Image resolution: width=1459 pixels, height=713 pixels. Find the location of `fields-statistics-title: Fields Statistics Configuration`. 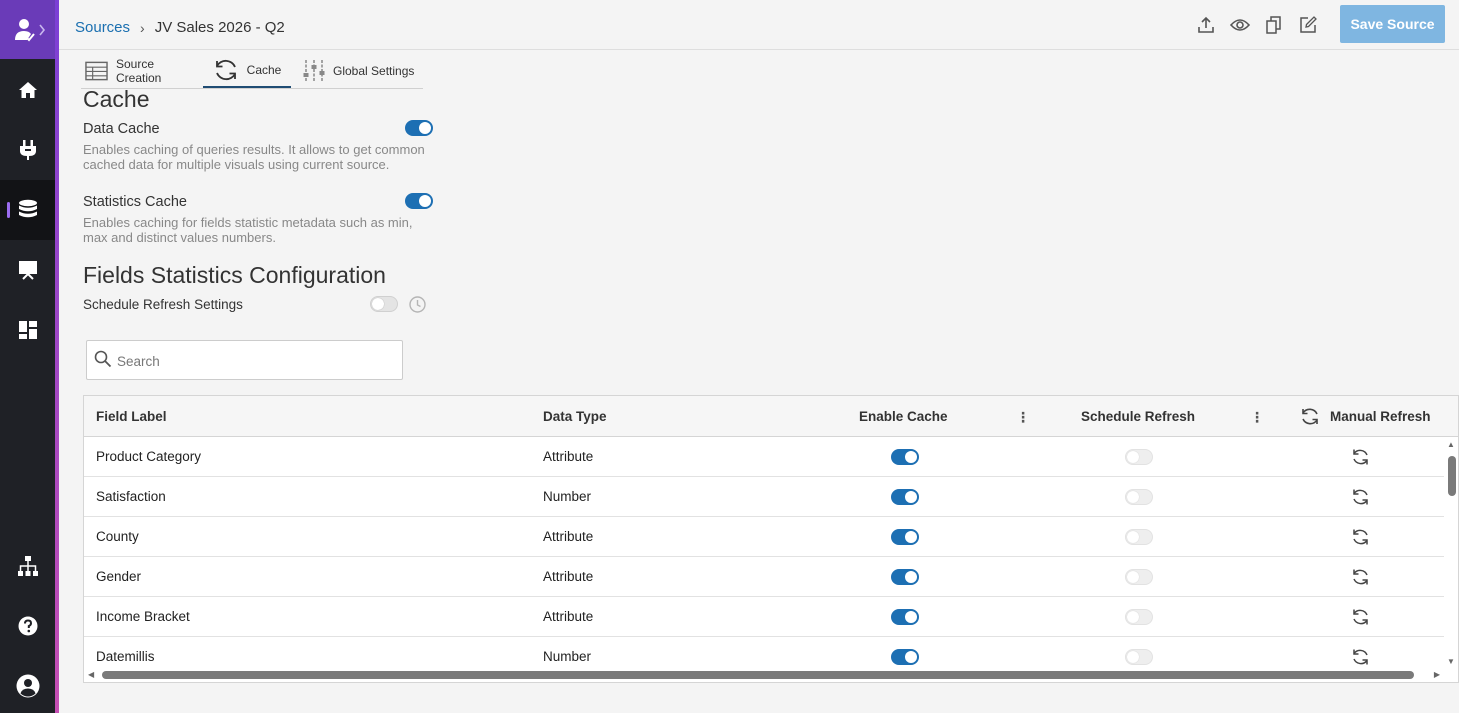

fields-statistics-title: Fields Statistics Configuration is located at coordinates (234, 275).